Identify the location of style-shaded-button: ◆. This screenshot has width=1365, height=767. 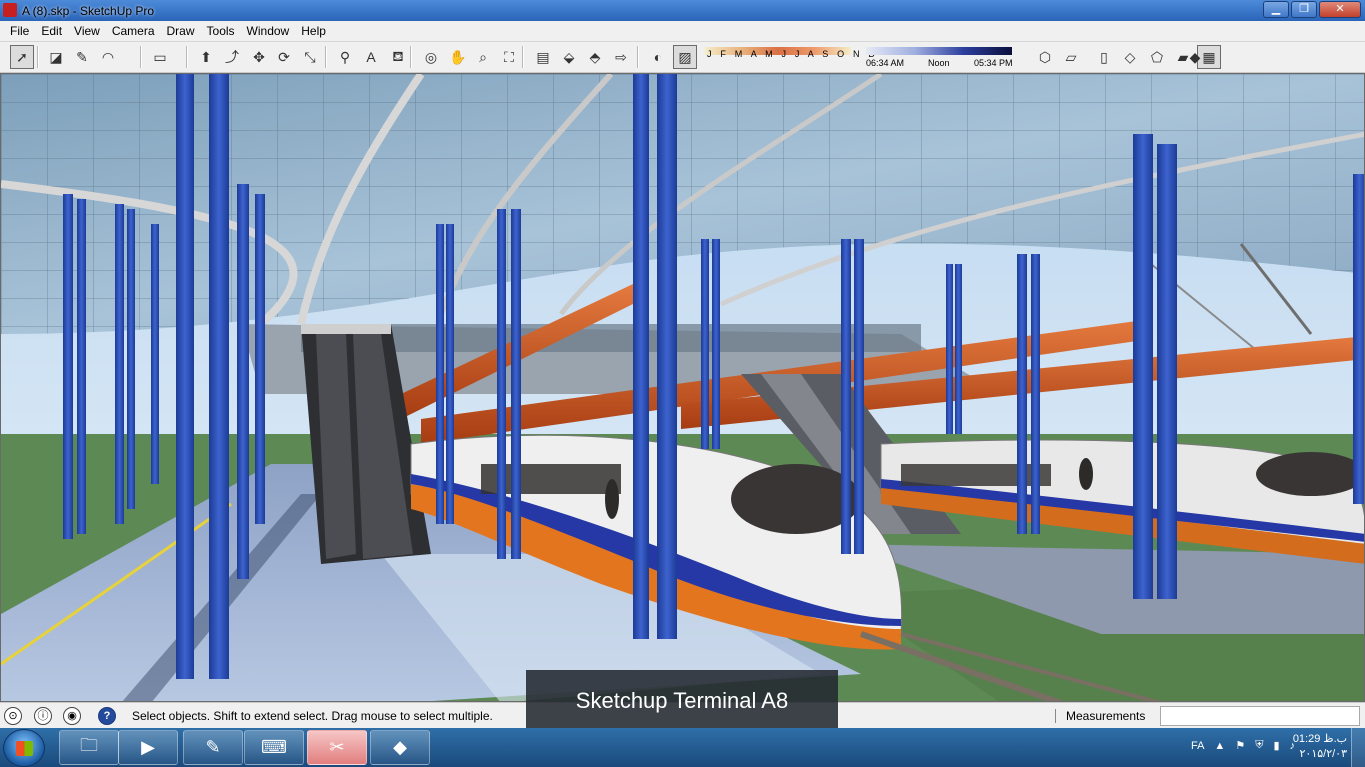
(1195, 57).